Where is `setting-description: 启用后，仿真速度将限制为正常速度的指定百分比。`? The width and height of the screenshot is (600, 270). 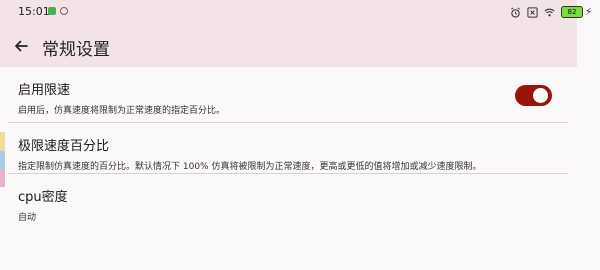 setting-description: 启用后，仿真速度将限制为正常速度的指定百分比。 is located at coordinates (122, 111).